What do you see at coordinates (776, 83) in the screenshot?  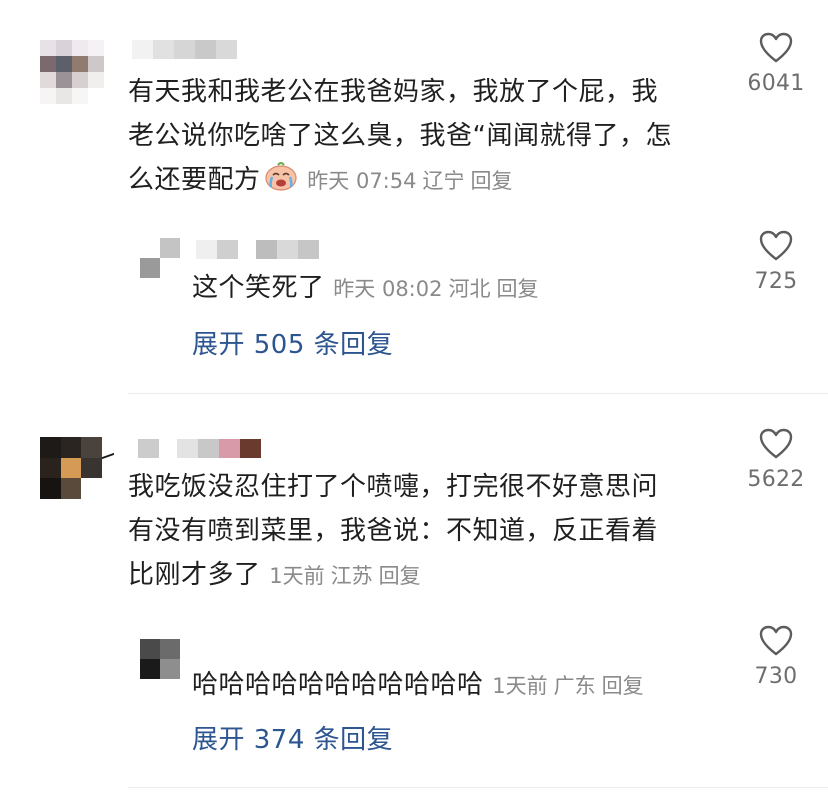 I see `like-count: 6041` at bounding box center [776, 83].